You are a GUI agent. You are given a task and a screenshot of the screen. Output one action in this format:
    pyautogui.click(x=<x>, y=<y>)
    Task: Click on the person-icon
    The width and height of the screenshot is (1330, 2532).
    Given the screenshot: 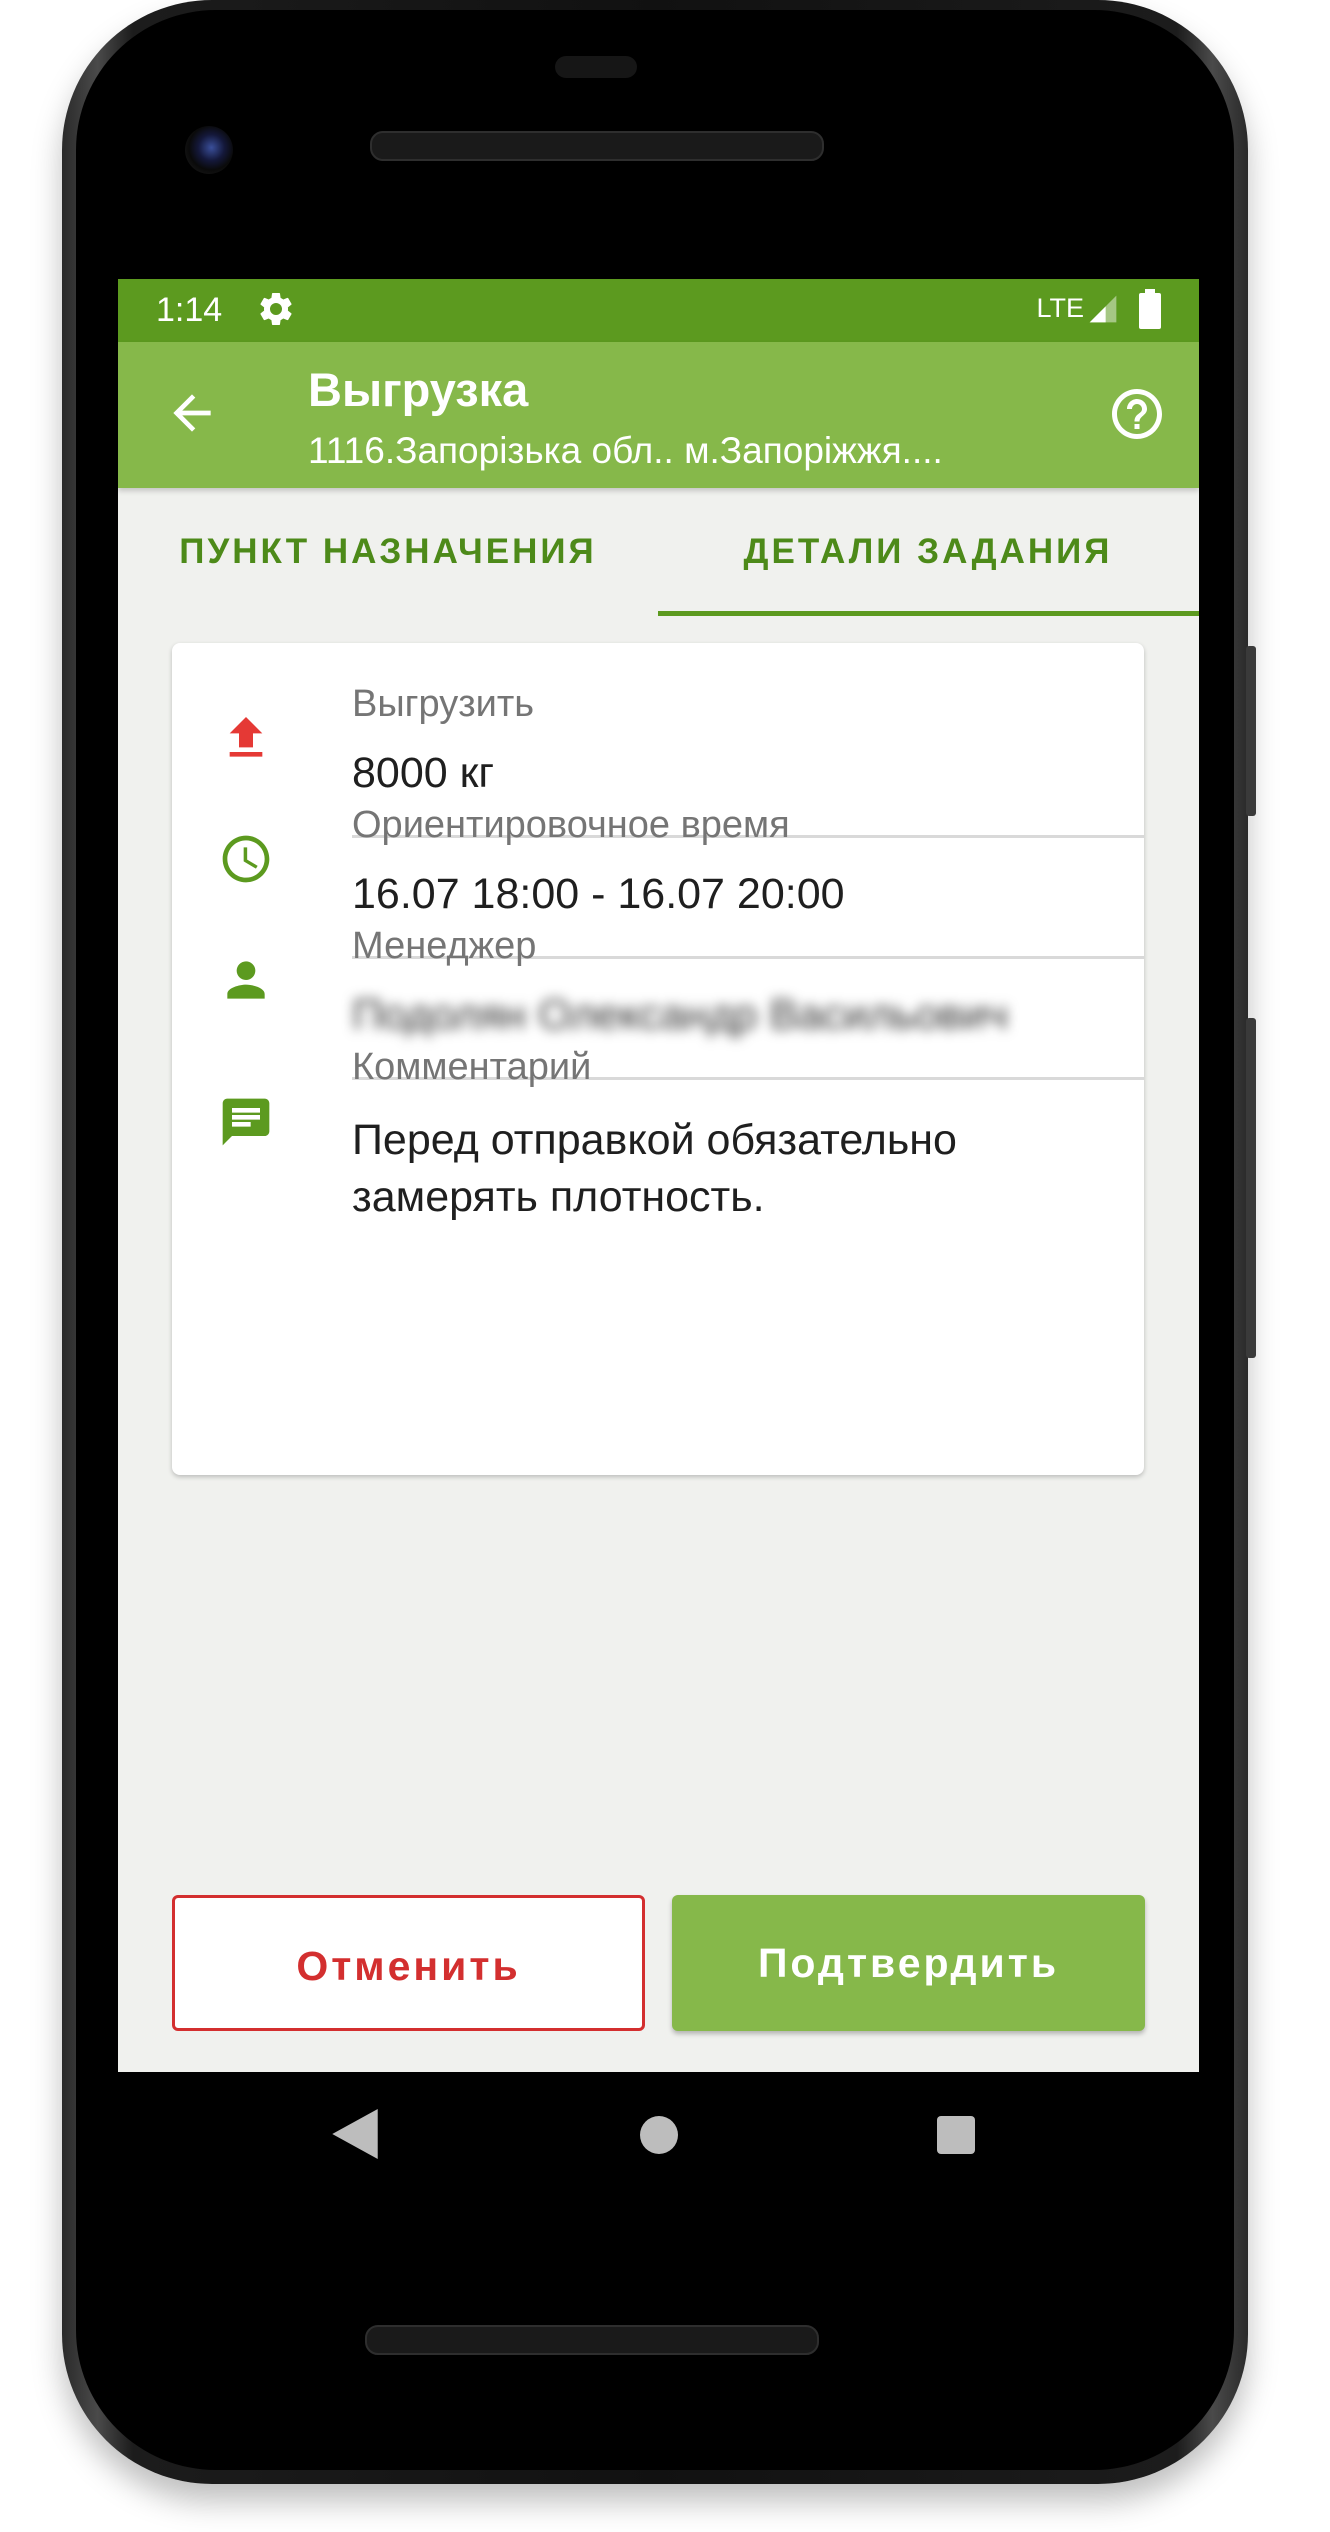 What is the action you would take?
    pyautogui.click(x=246, y=980)
    